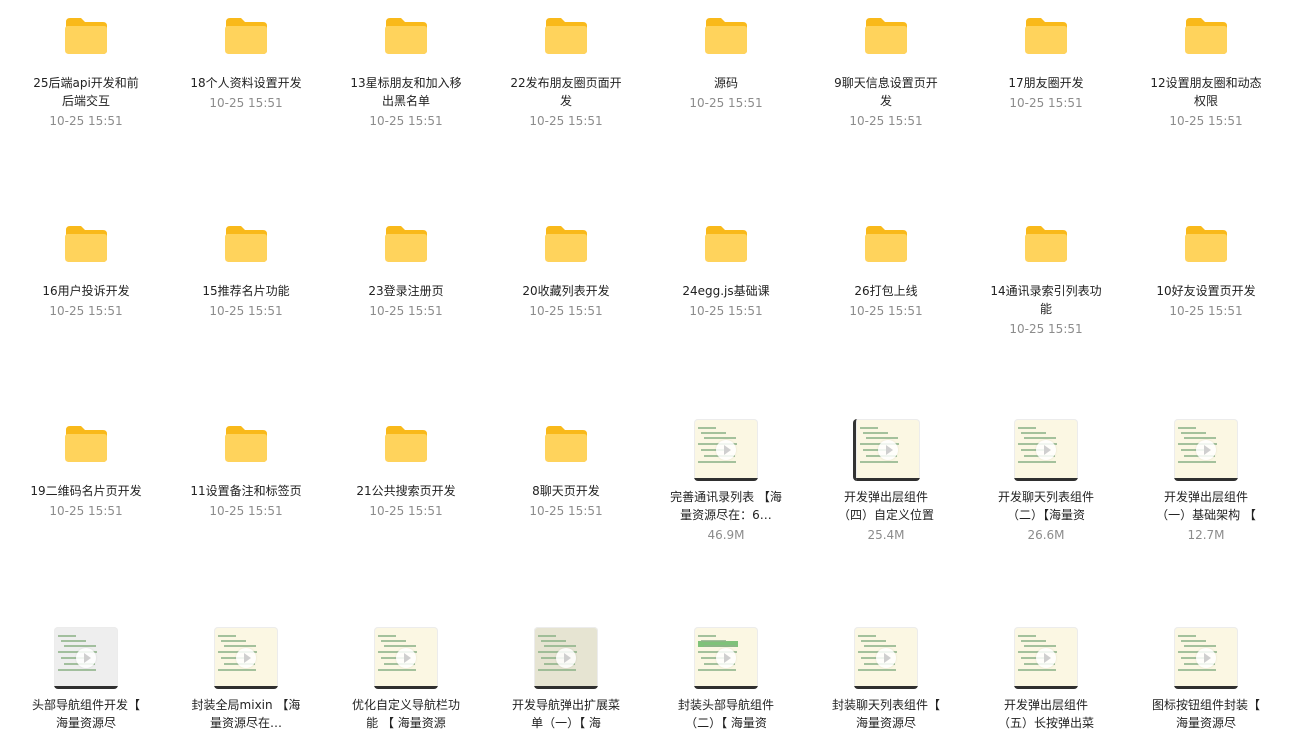 This screenshot has width=1300, height=743. I want to click on video-file-item: 完善通讯录列表 【海量资源尽在：6… 46.9M, so click(726, 481).